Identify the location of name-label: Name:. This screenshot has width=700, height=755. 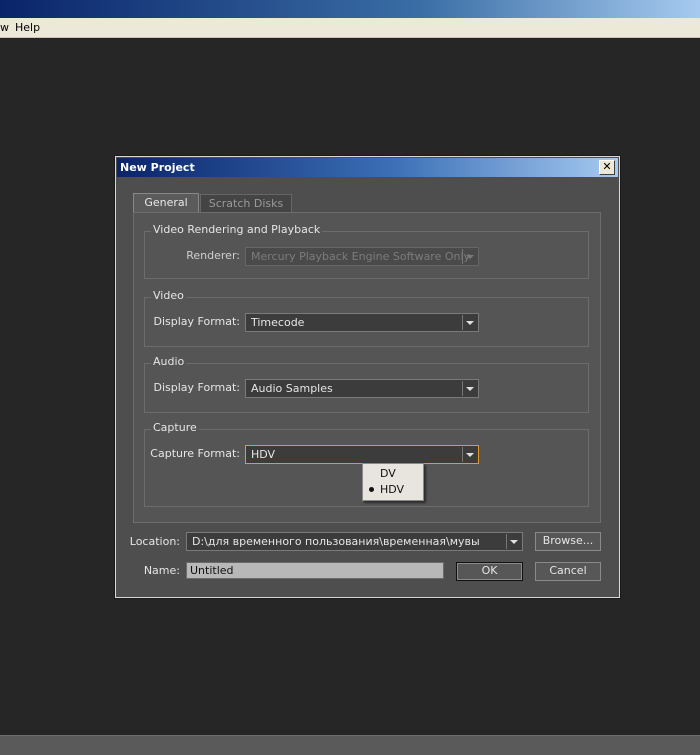
(161, 570).